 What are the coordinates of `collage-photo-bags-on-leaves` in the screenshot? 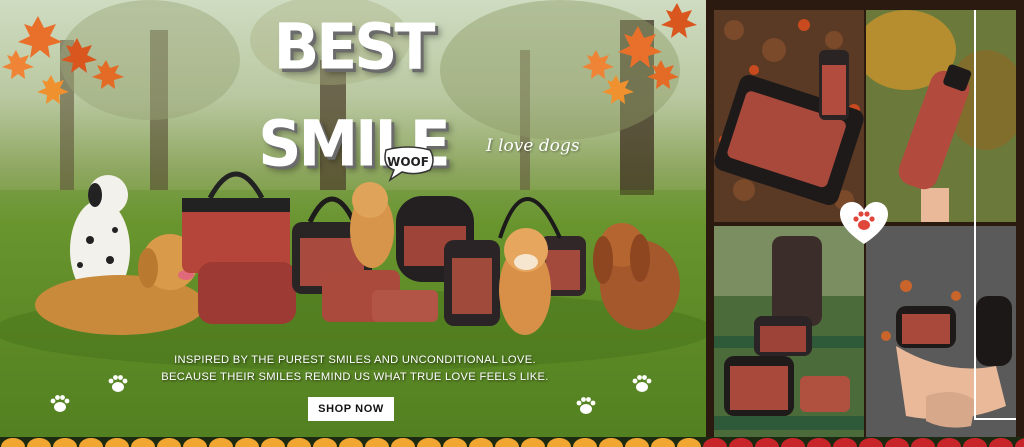 It's located at (789, 116).